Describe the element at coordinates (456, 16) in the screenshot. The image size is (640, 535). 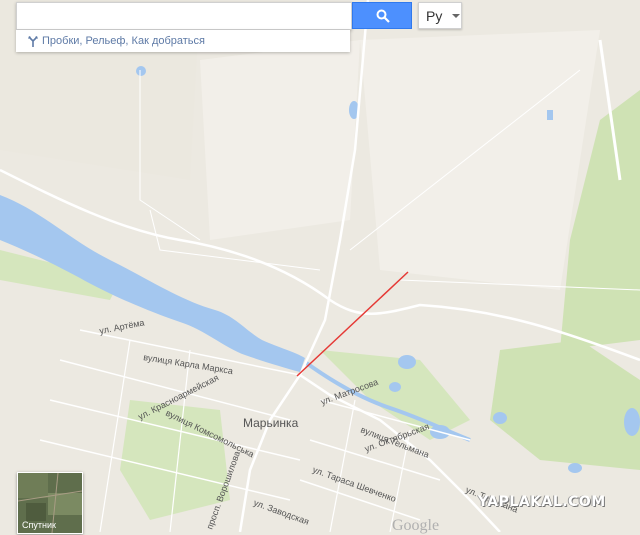
I see `chevron-down-icon` at that location.